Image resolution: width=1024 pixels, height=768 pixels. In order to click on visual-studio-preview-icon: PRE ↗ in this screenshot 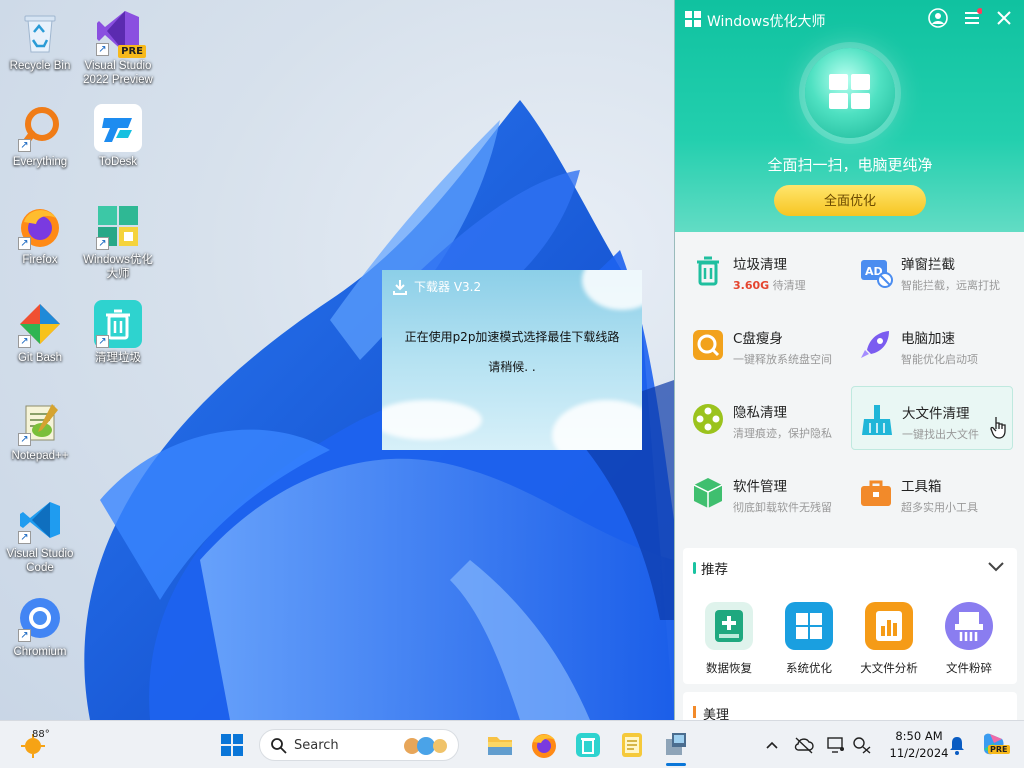, I will do `click(120, 33)`.